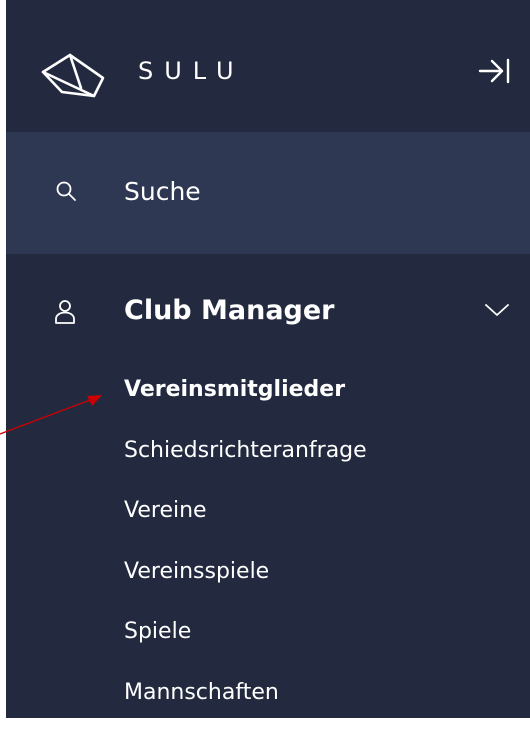 Image resolution: width=530 pixels, height=744 pixels. What do you see at coordinates (494, 71) in the screenshot?
I see `collapse-sidebar-icon` at bounding box center [494, 71].